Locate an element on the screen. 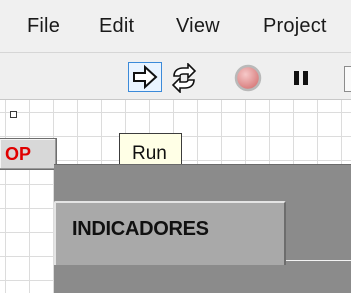 The width and height of the screenshot is (351, 293). abort-button is located at coordinates (248, 78).